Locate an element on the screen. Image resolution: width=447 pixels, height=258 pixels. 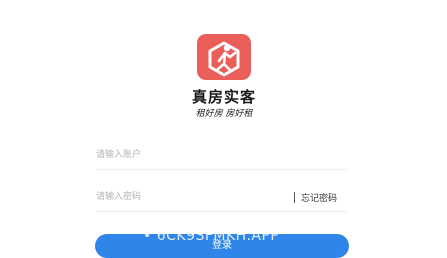
app-logo is located at coordinates (224, 57).